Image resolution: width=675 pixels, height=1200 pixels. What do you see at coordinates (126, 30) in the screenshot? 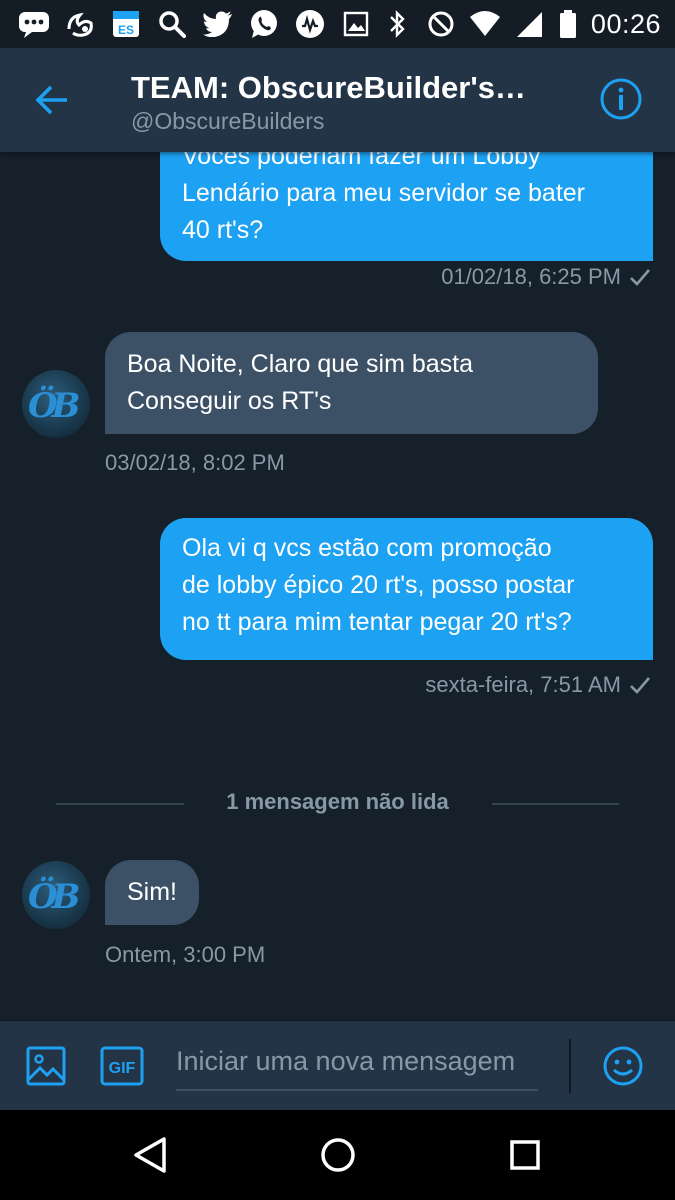
I see `svg-text: ES` at bounding box center [126, 30].